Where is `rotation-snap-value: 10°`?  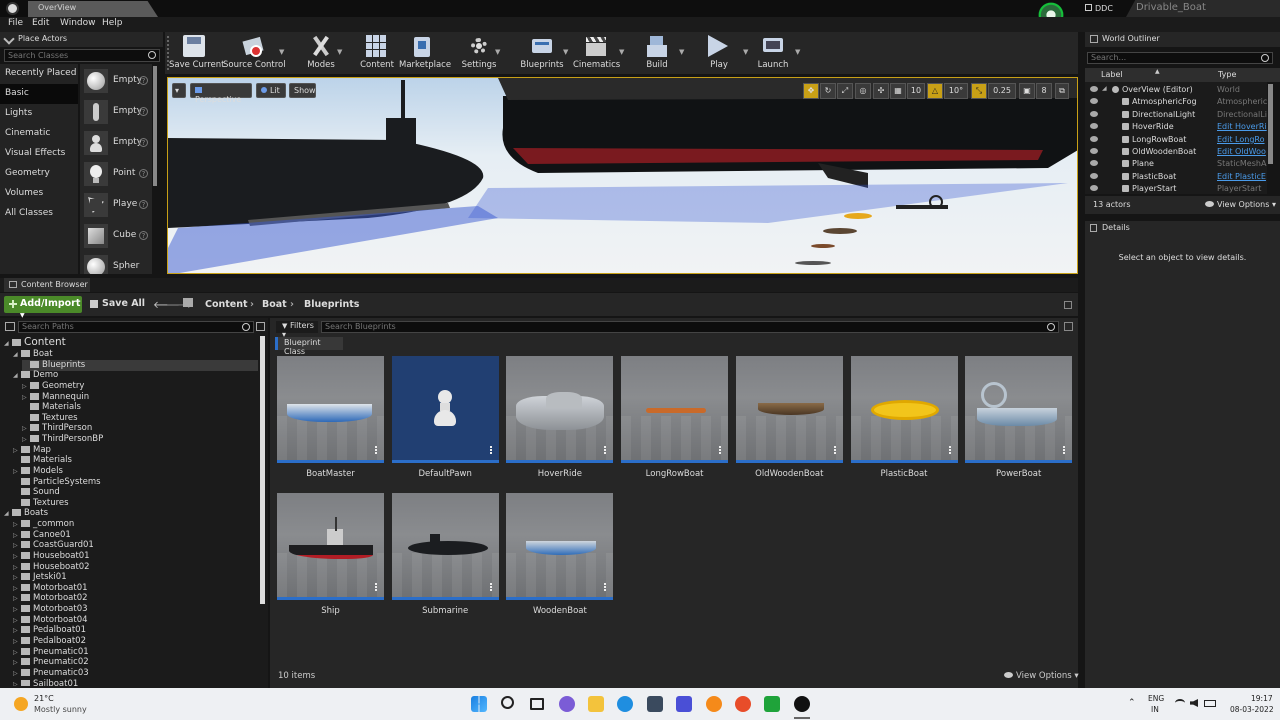 rotation-snap-value: 10° is located at coordinates (956, 91).